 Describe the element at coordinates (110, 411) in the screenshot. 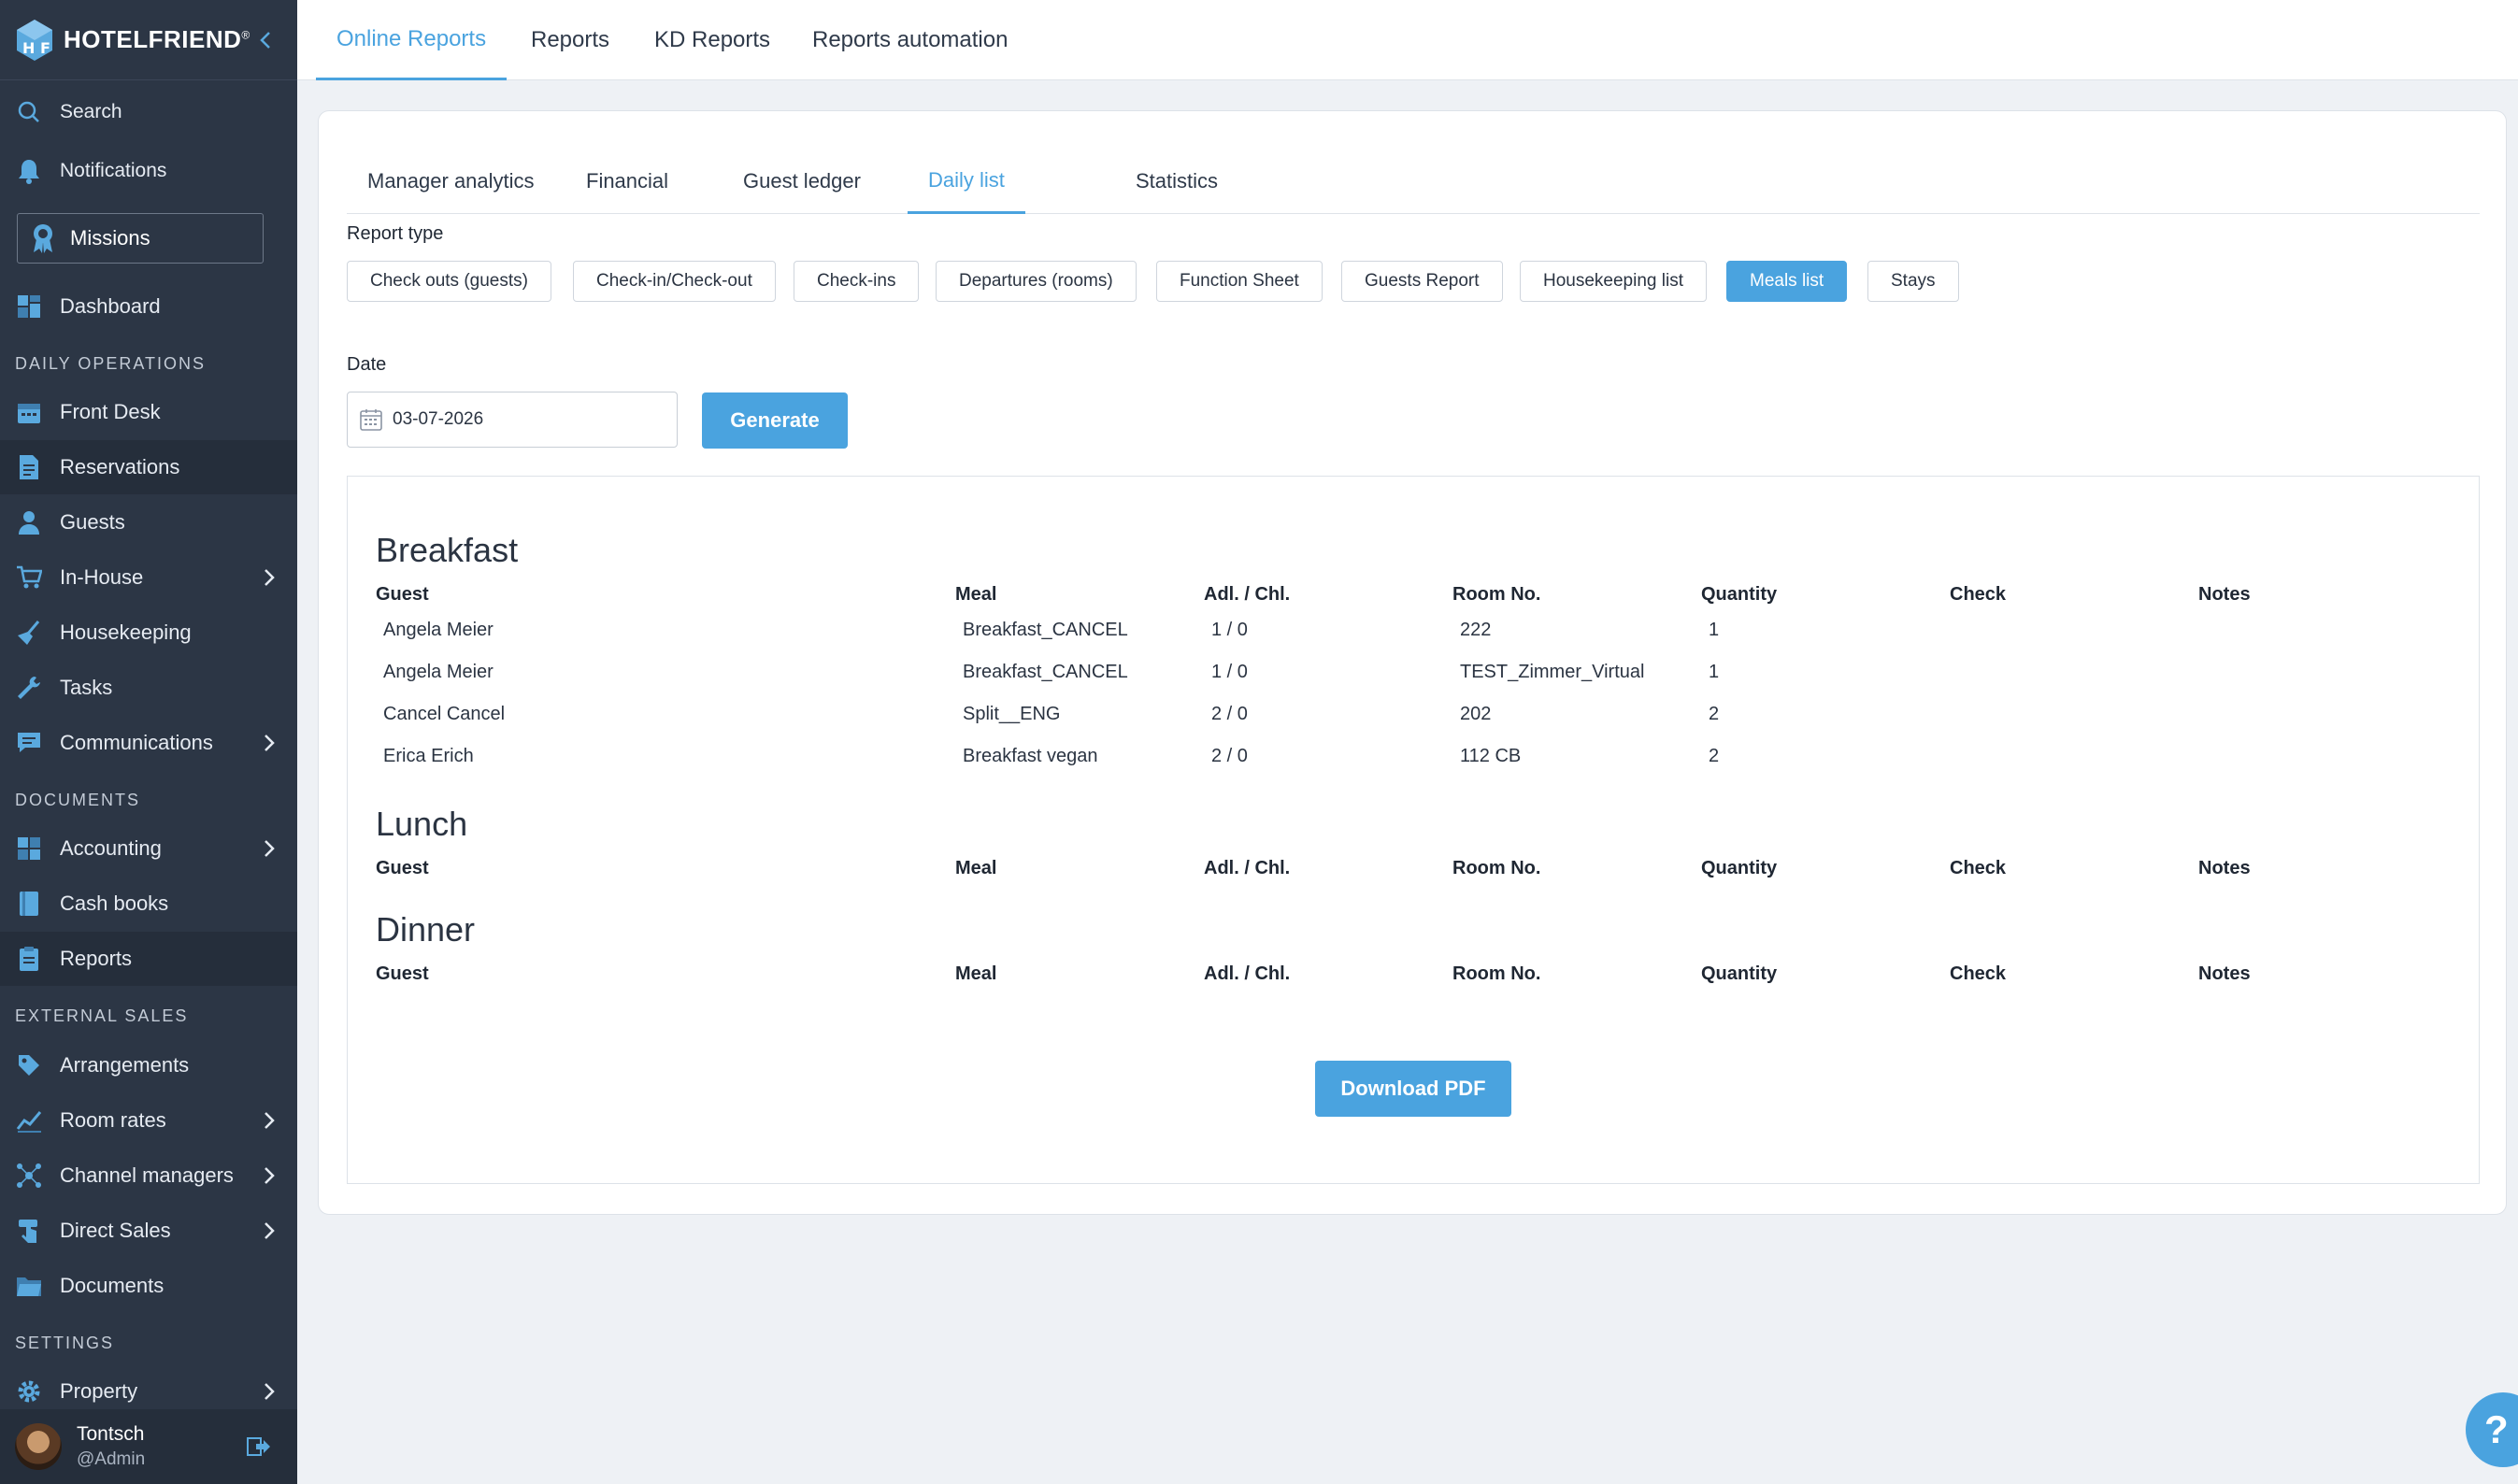

I see `sidebar-item-label: Front Desk` at that location.